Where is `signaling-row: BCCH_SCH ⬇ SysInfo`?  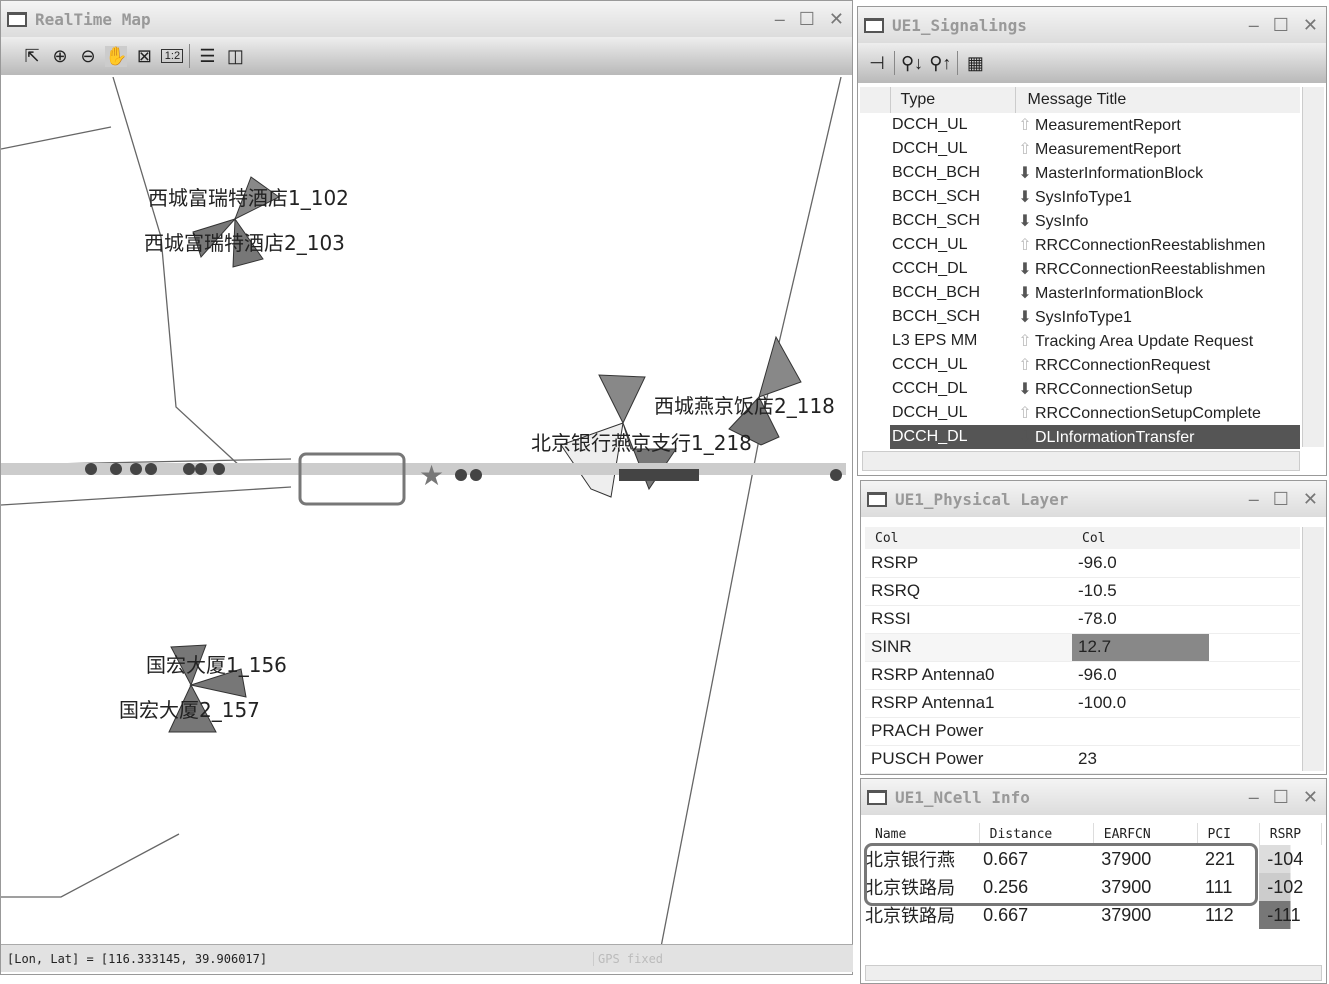
signaling-row: BCCH_SCH ⬇ SysInfo is located at coordinates (1080, 221).